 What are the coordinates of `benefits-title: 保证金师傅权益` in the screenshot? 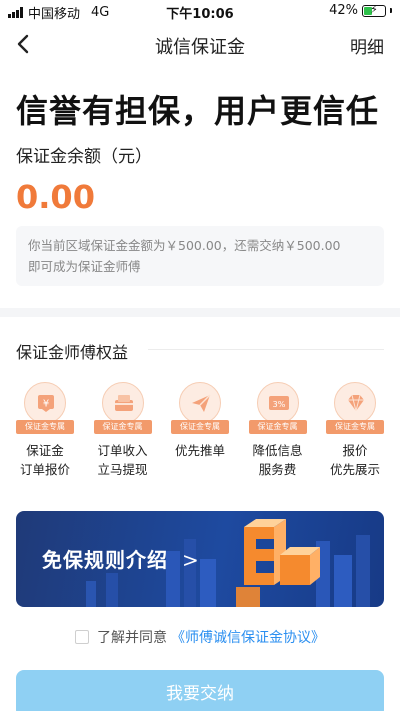 It's located at (72, 352).